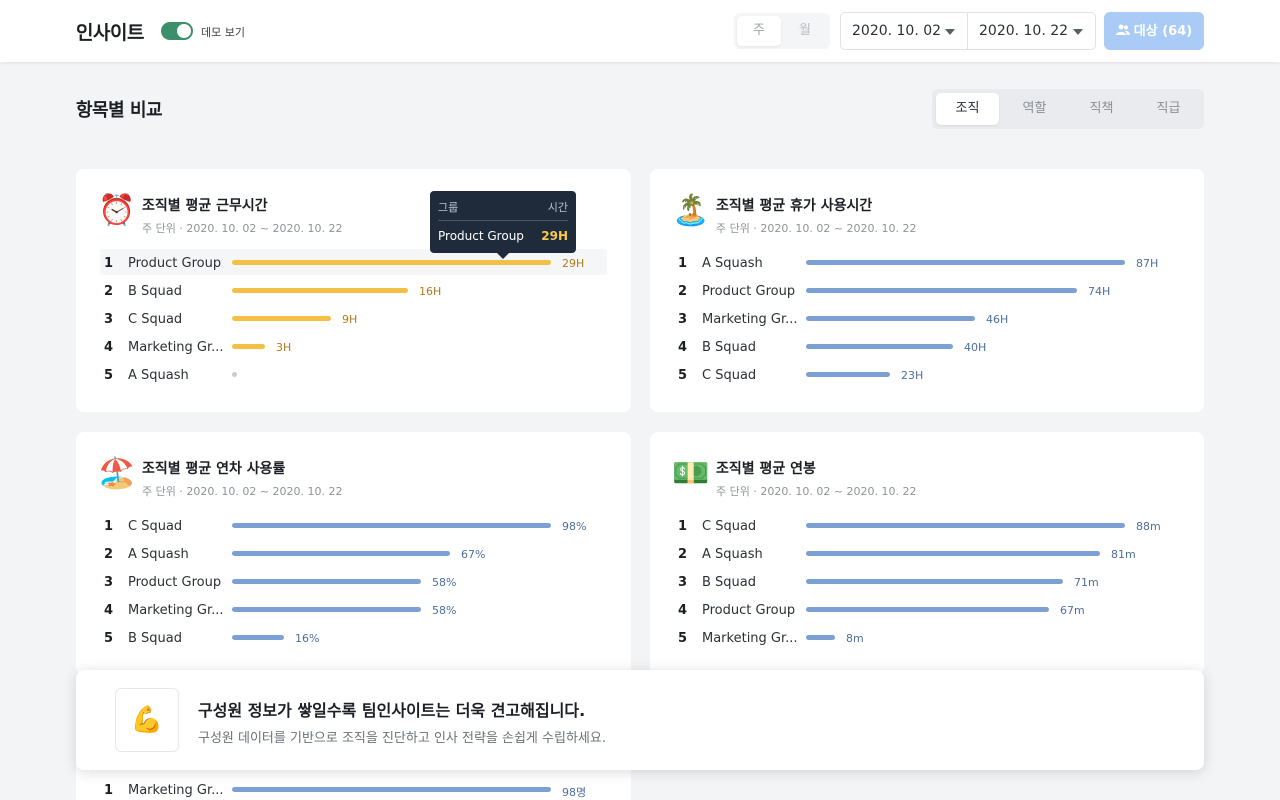 This screenshot has width=1280, height=800. What do you see at coordinates (759, 31) in the screenshot?
I see `period-week: 주` at bounding box center [759, 31].